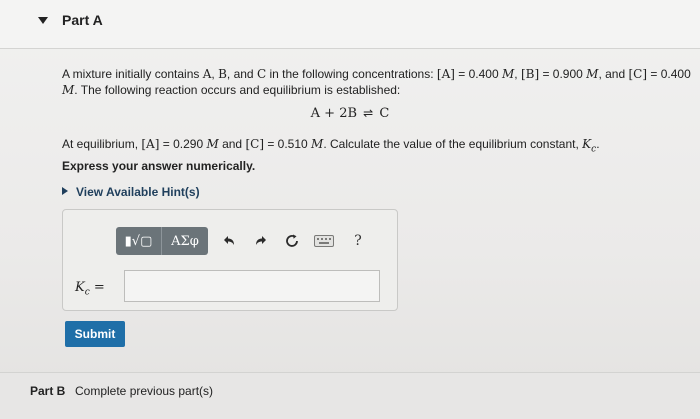  I want to click on eq-conc-c-value: = 0.510, so click(288, 144).